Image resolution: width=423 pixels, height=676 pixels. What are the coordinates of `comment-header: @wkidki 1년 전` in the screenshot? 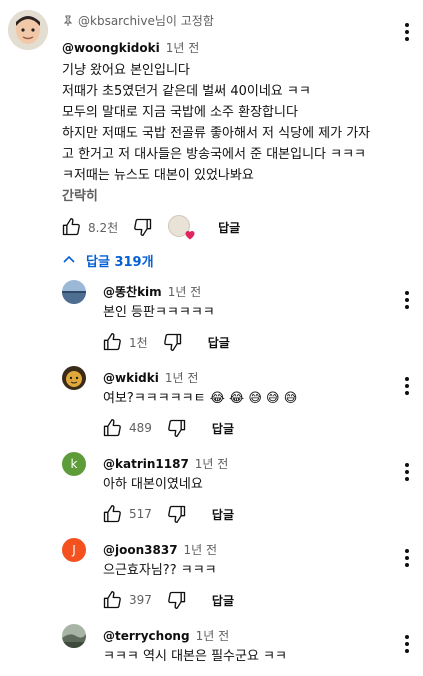 It's located at (150, 377).